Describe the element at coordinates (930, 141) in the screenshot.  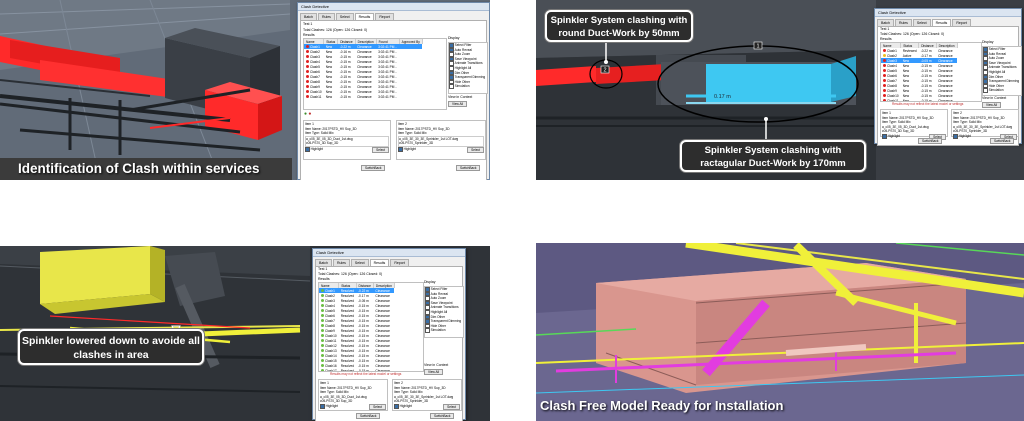
I see `switchback-button-2a: SwitchBack` at that location.